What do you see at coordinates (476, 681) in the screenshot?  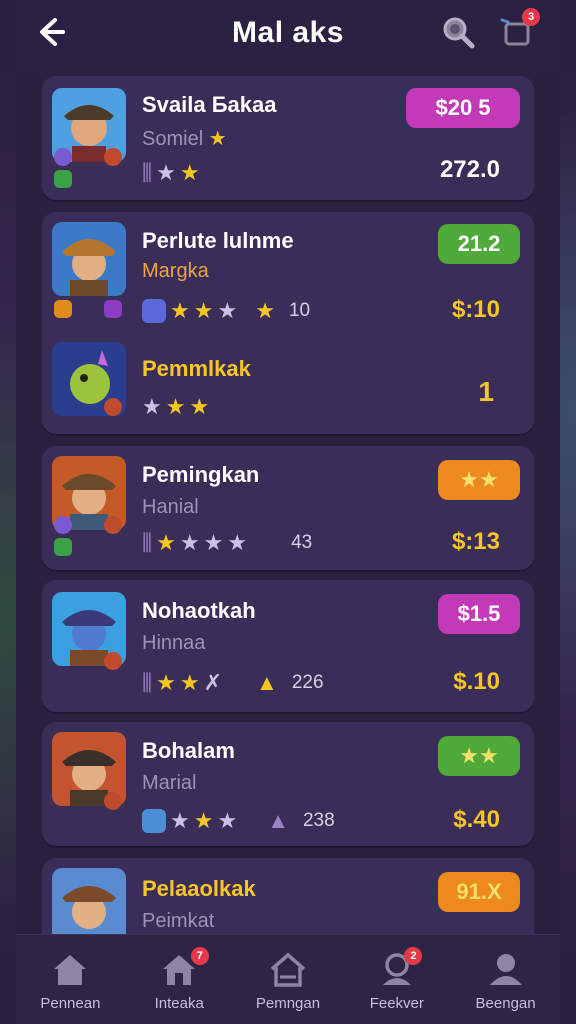 I see `item-price: $.10` at bounding box center [476, 681].